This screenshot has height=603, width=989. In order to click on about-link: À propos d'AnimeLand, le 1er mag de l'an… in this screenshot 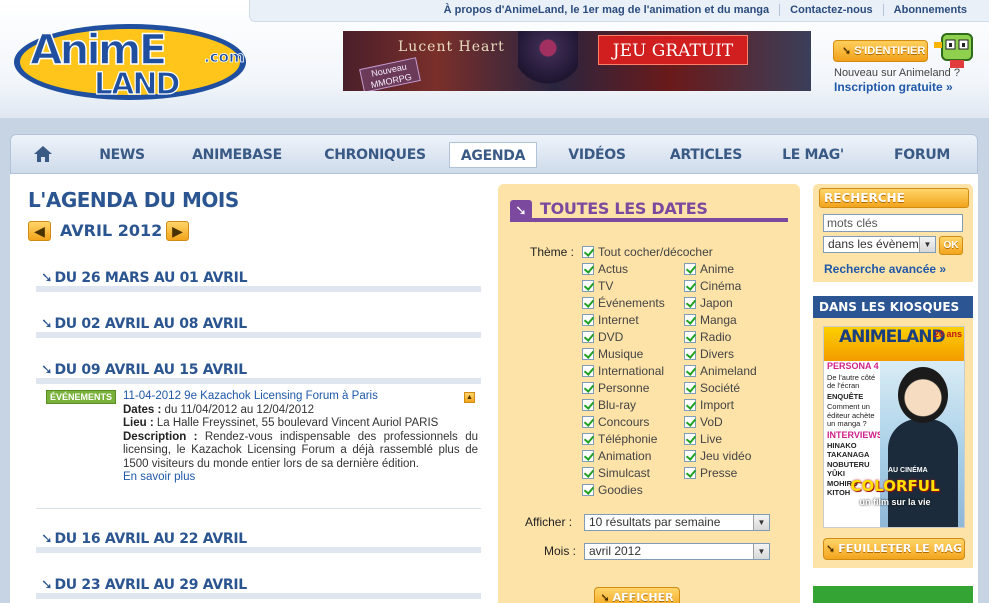, I will do `click(607, 10)`.